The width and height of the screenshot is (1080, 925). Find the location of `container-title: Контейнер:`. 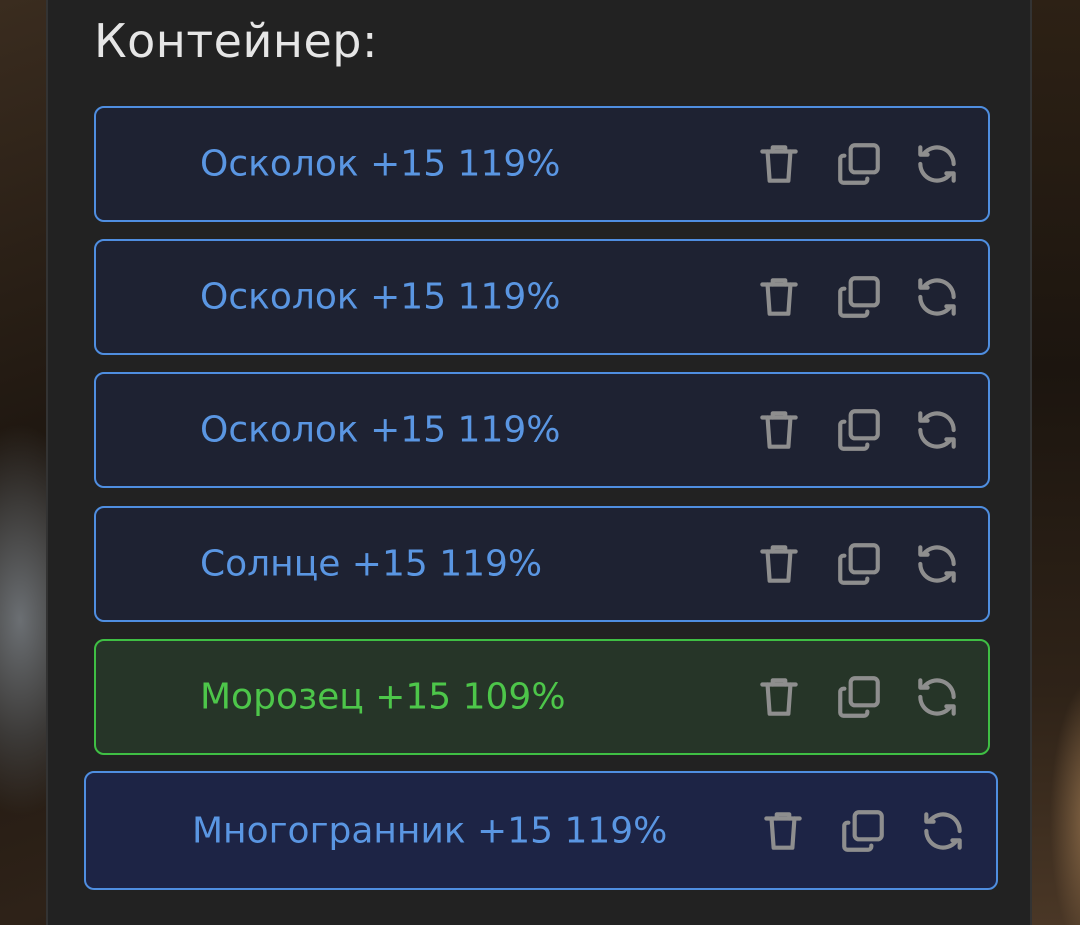

container-title: Контейнер: is located at coordinates (236, 41).